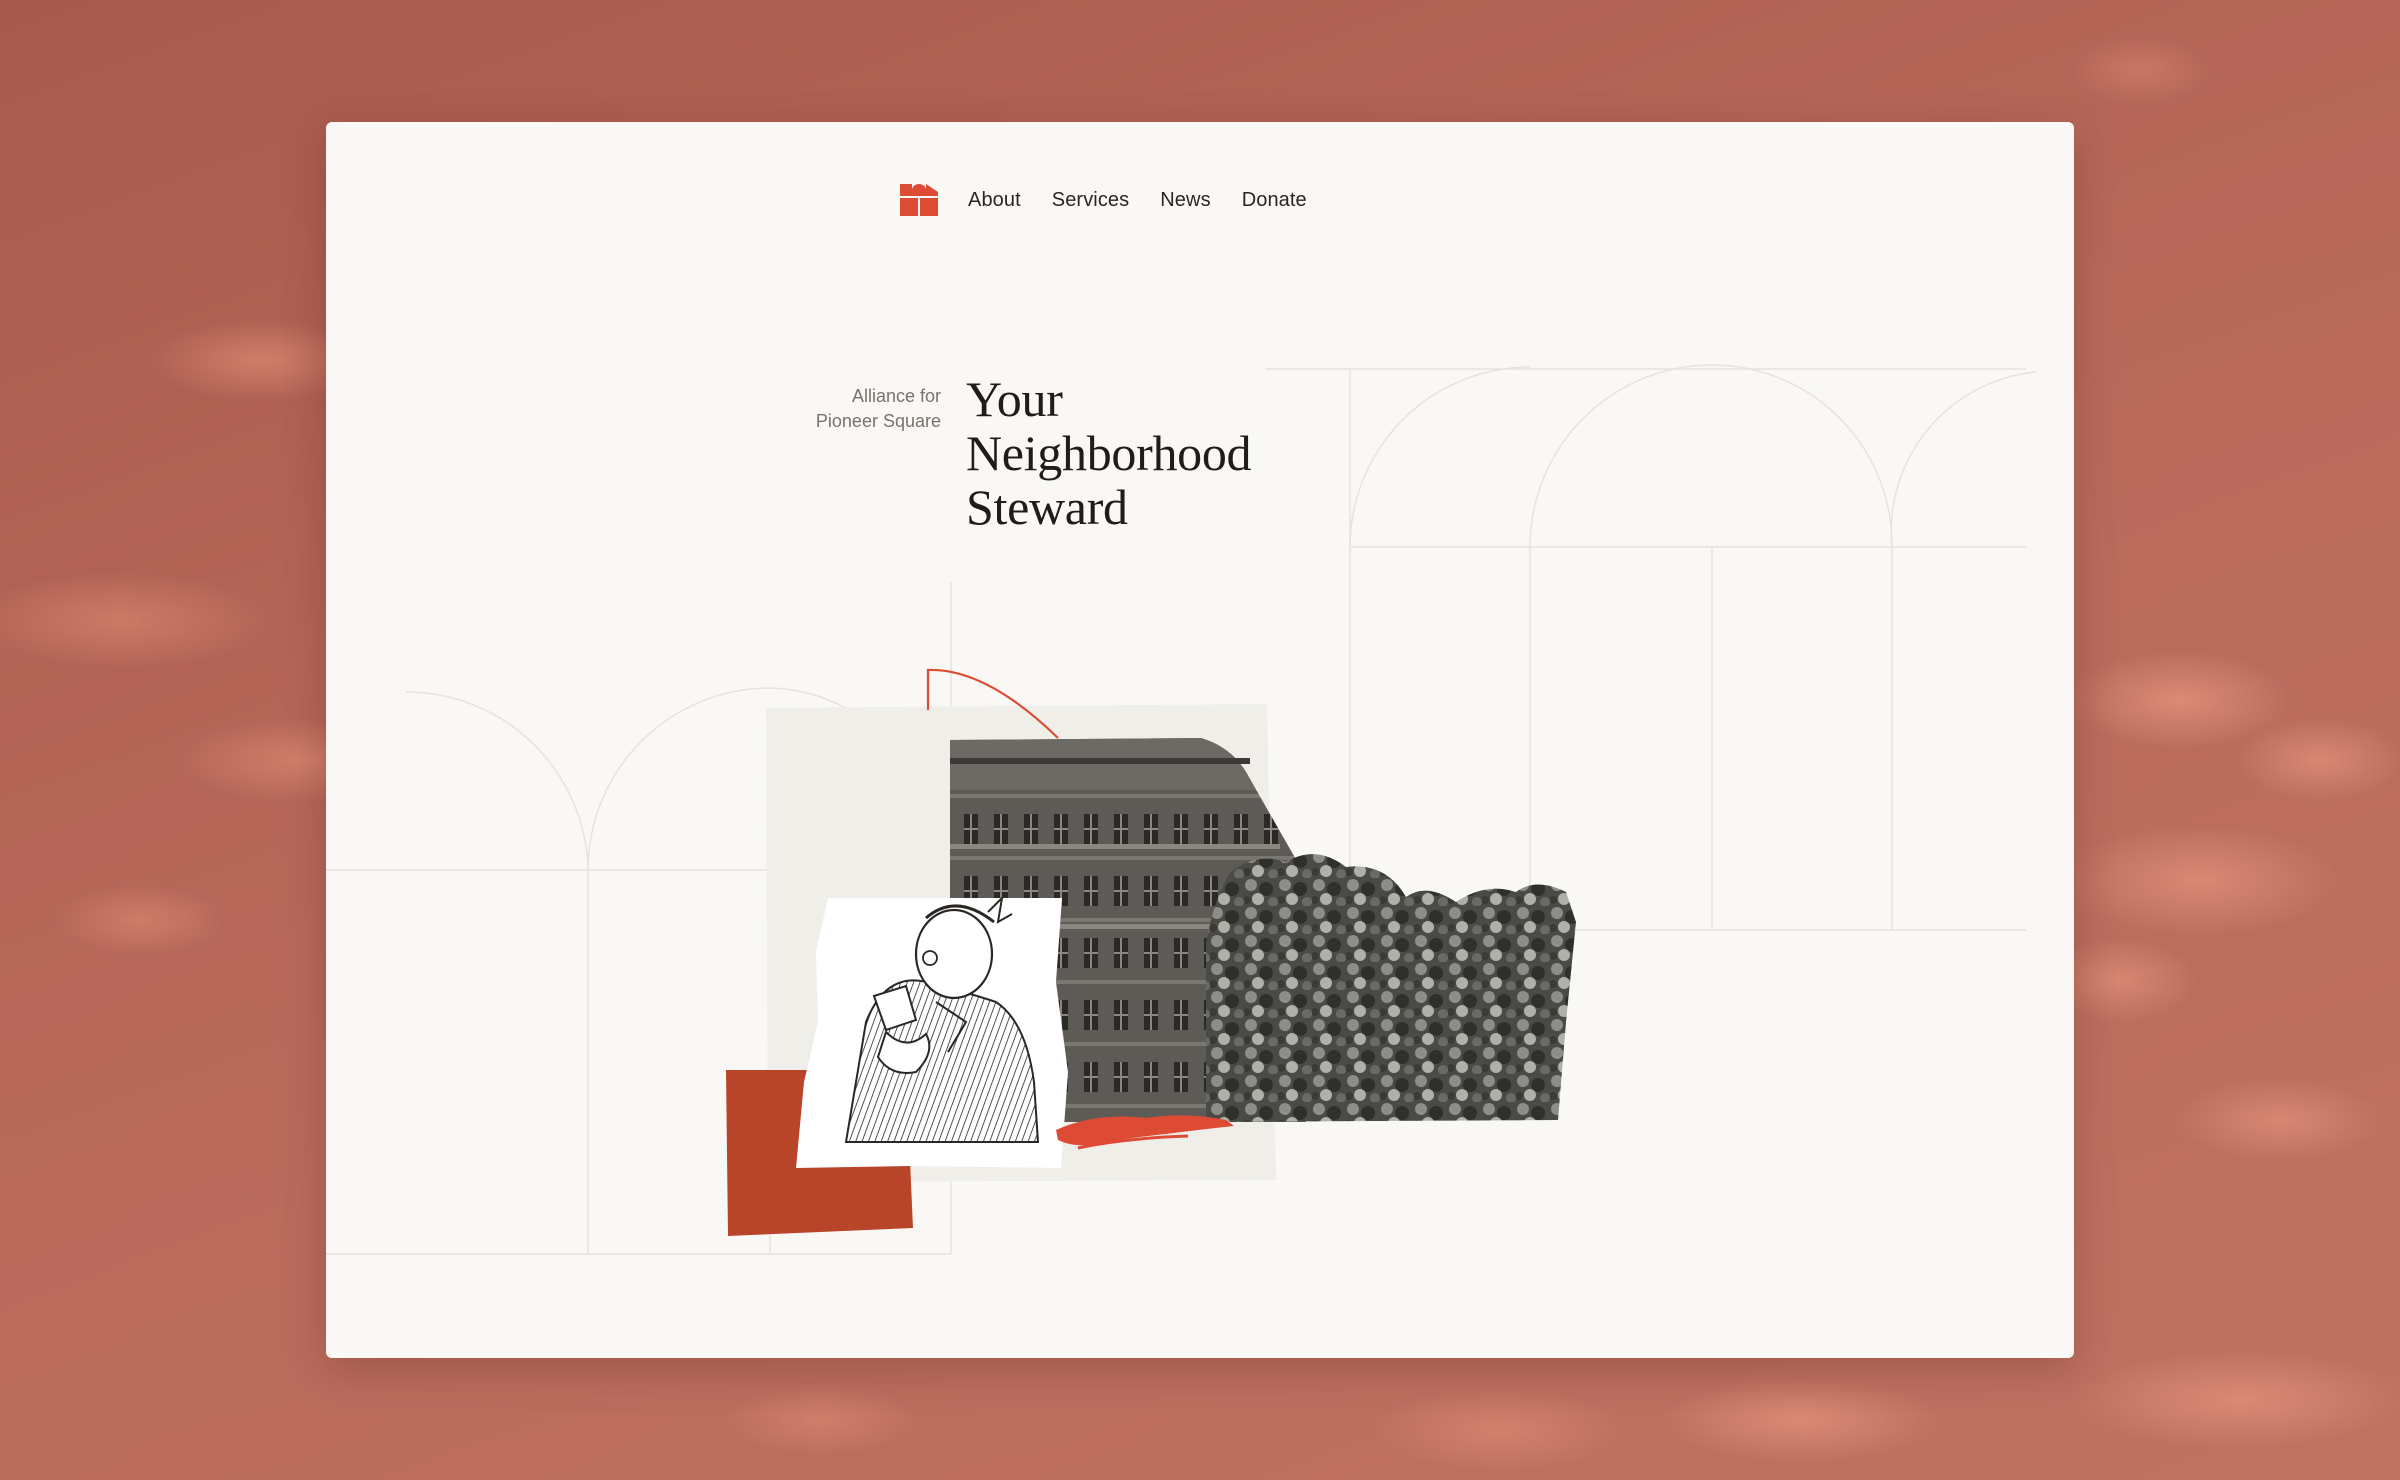 The width and height of the screenshot is (2400, 1480). I want to click on man-reading-illustration, so click(932, 1031).